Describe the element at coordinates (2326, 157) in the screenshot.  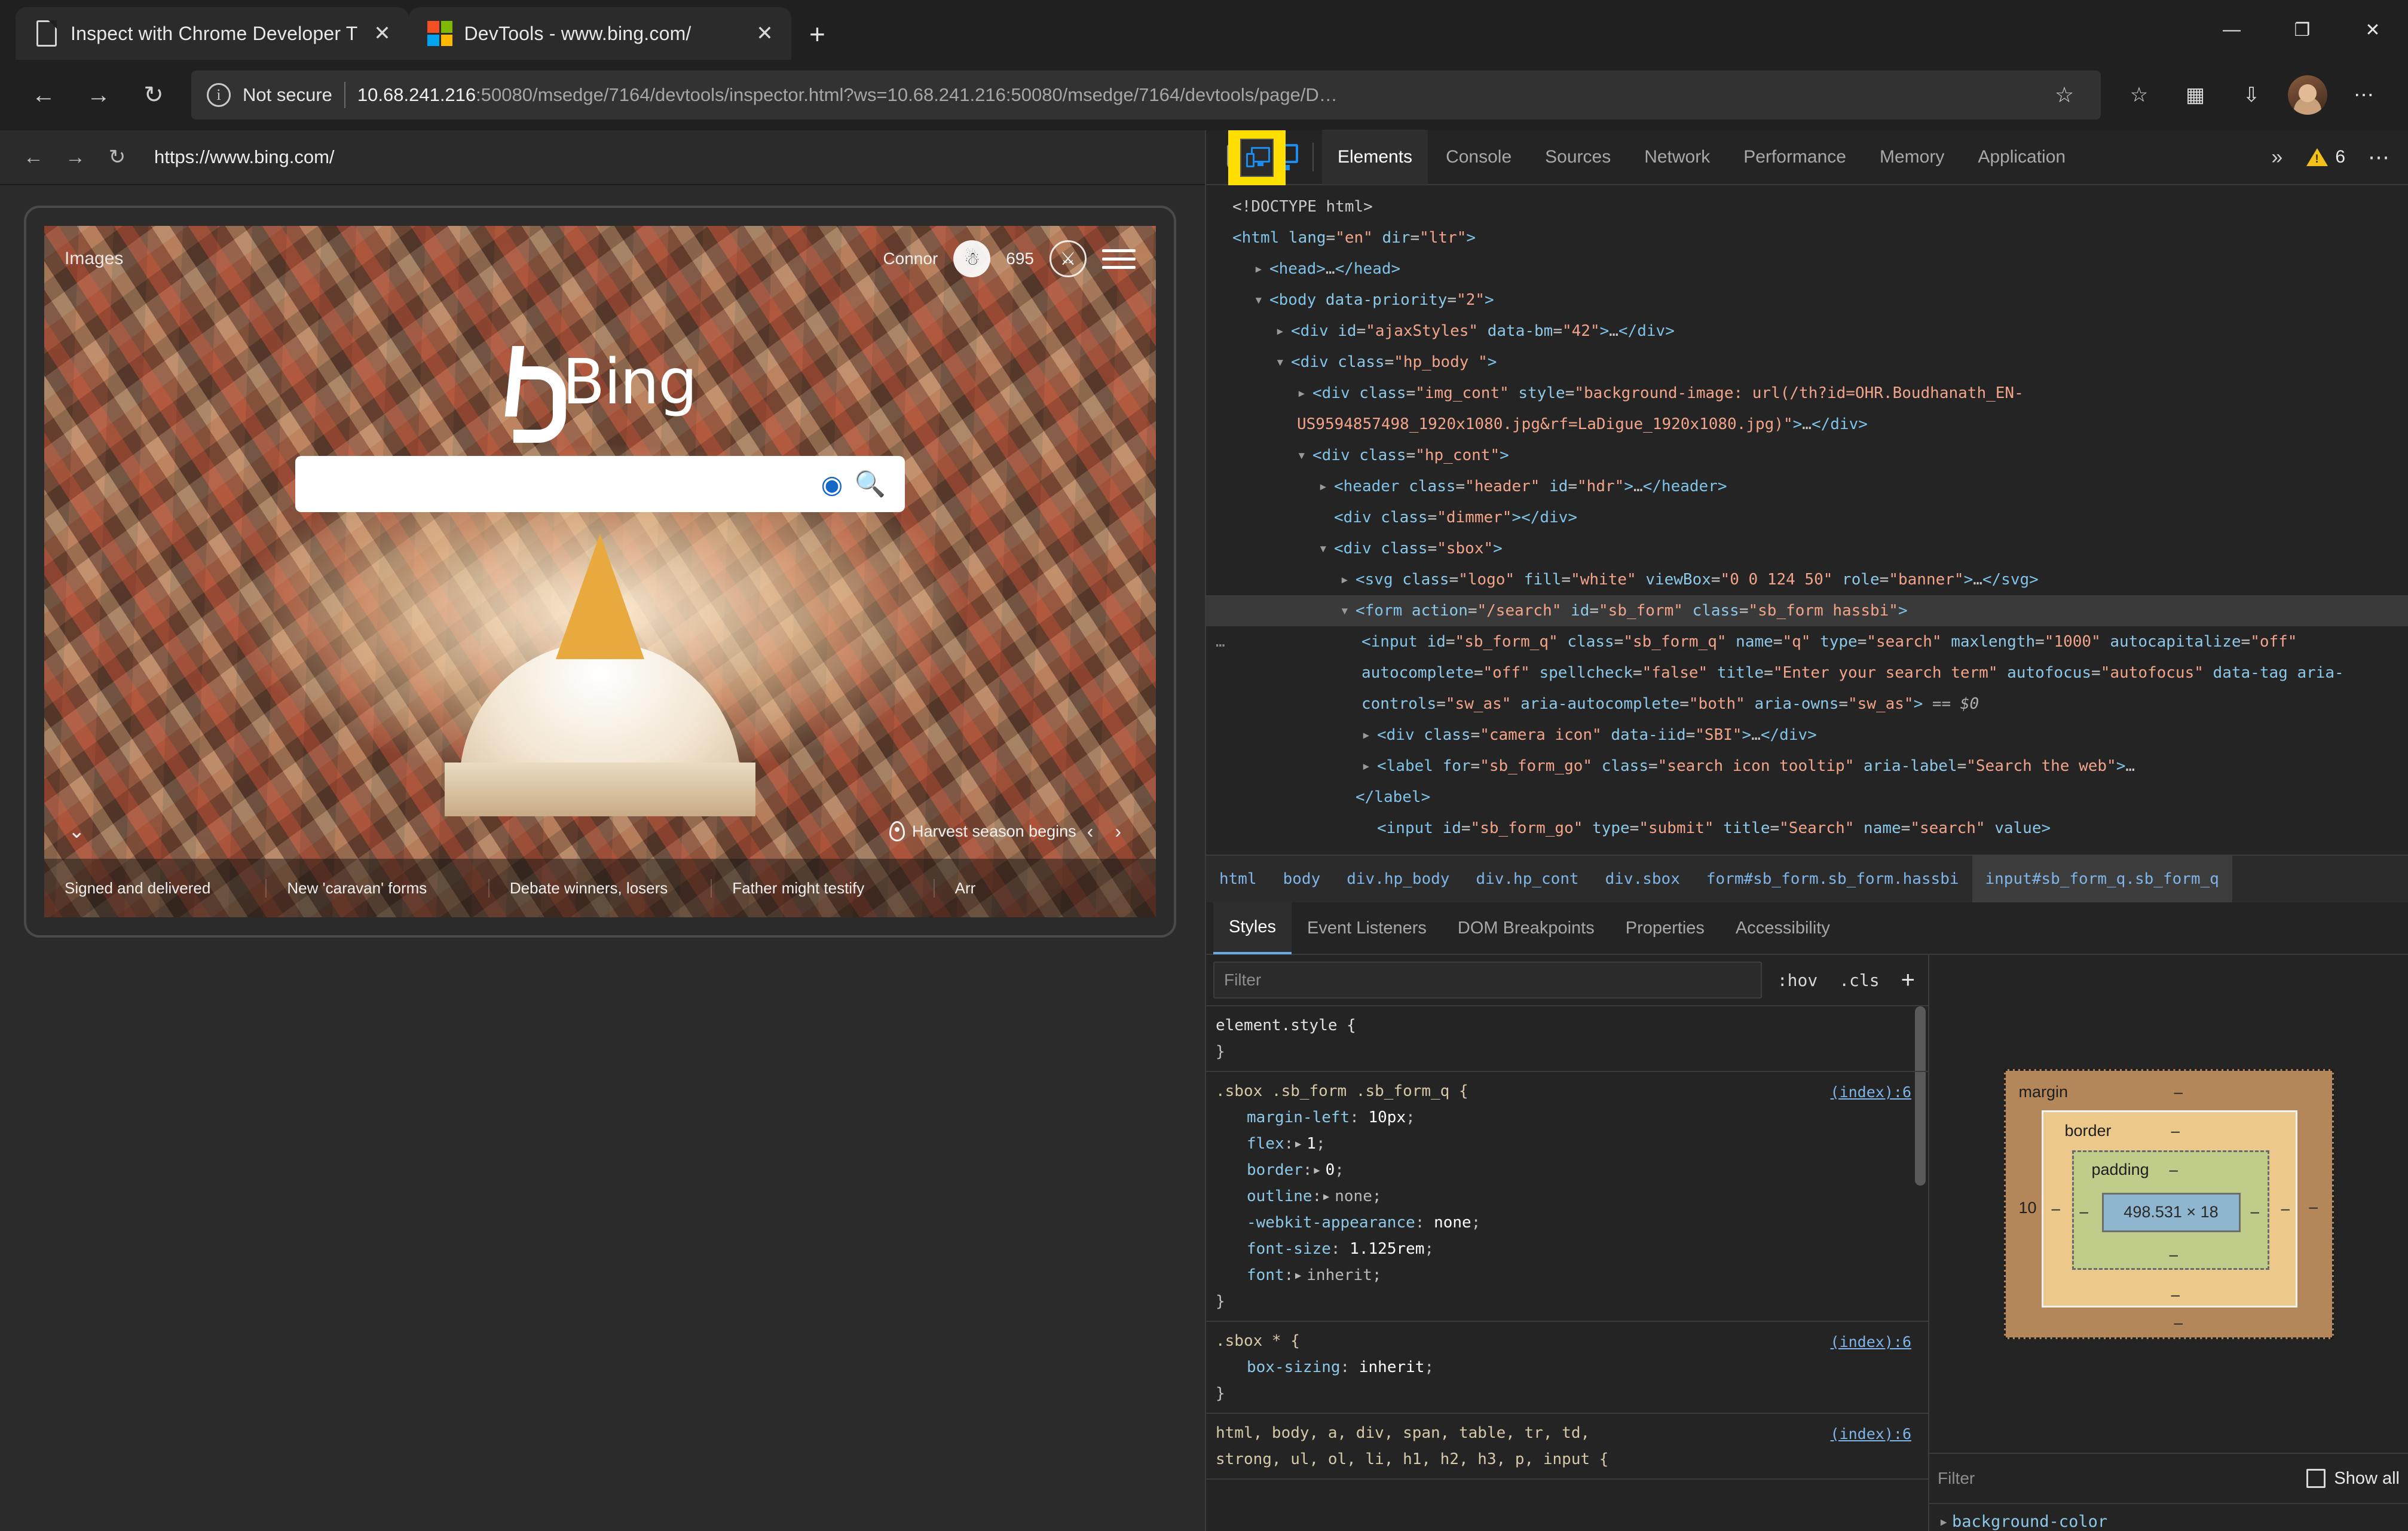
I see `warning-badge: 6` at that location.